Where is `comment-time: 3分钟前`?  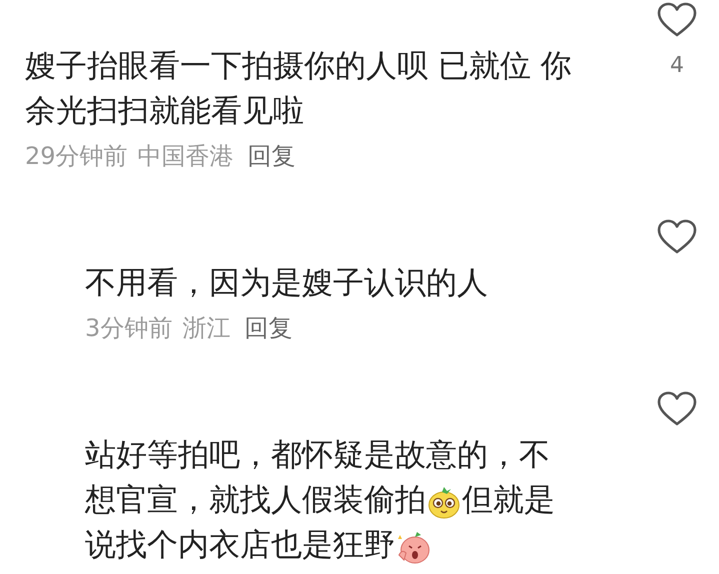 comment-time: 3分钟前 is located at coordinates (128, 328).